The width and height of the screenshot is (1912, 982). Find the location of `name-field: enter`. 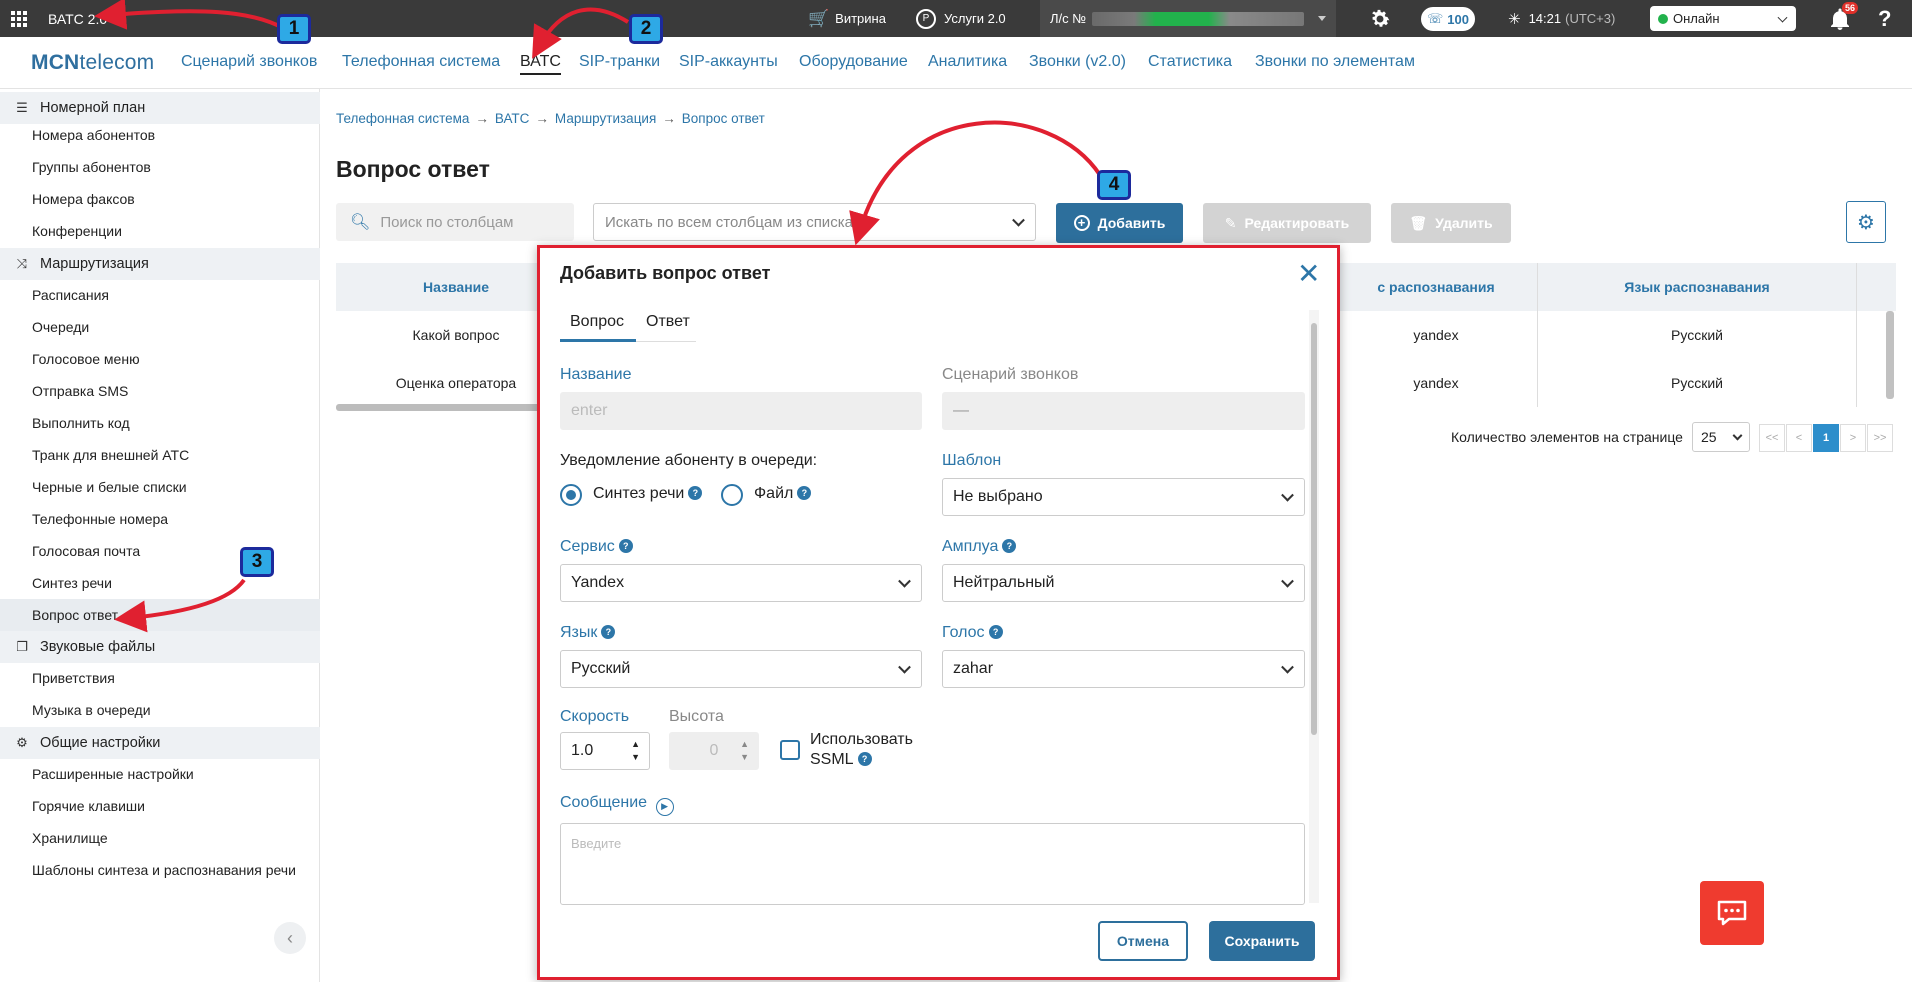

name-field: enter is located at coordinates (741, 411).